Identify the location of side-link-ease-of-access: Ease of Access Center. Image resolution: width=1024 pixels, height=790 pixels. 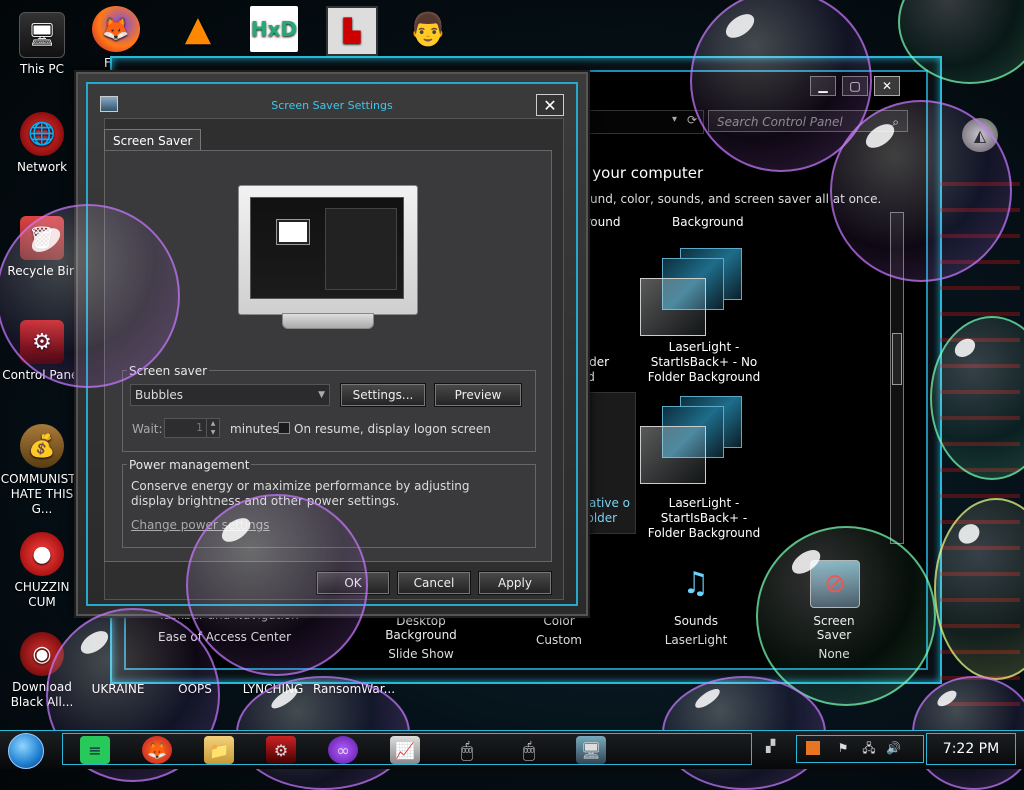
(224, 637).